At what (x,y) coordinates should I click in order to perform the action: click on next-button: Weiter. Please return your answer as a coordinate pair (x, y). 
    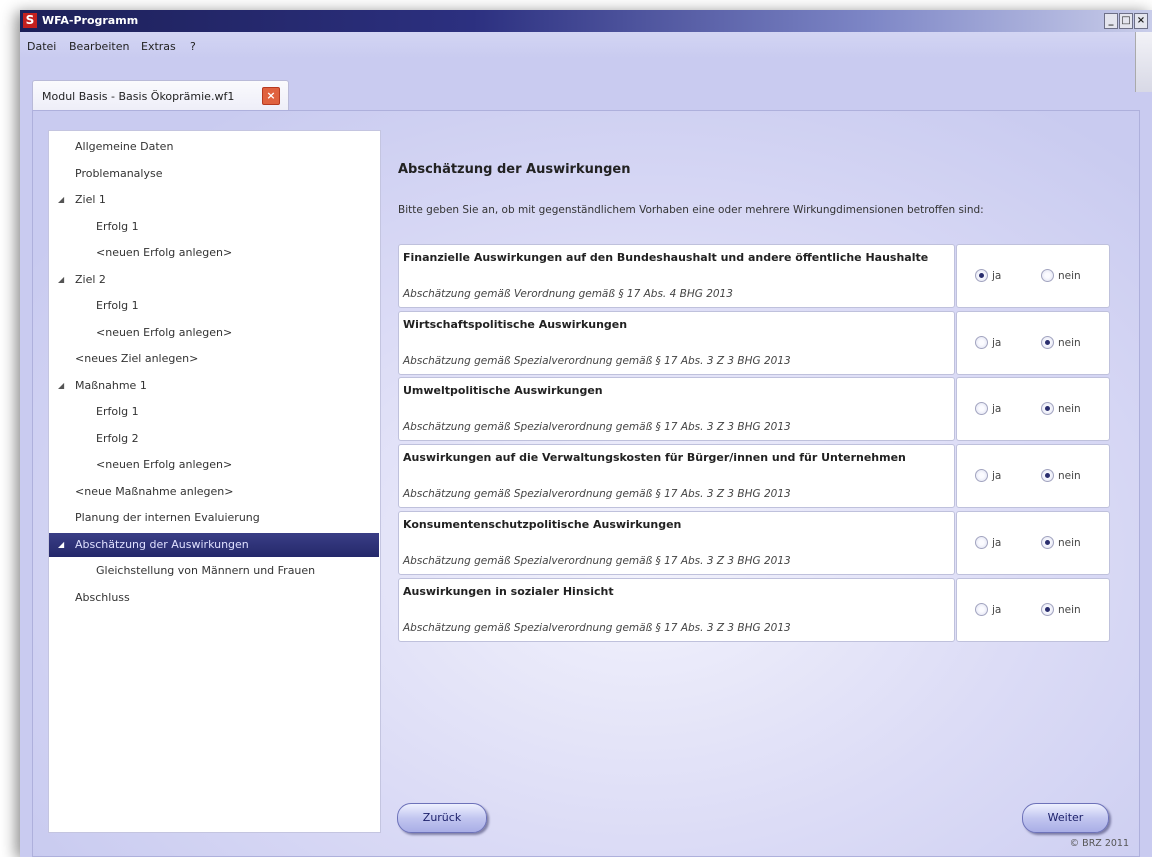
    Looking at the image, I should click on (1065, 818).